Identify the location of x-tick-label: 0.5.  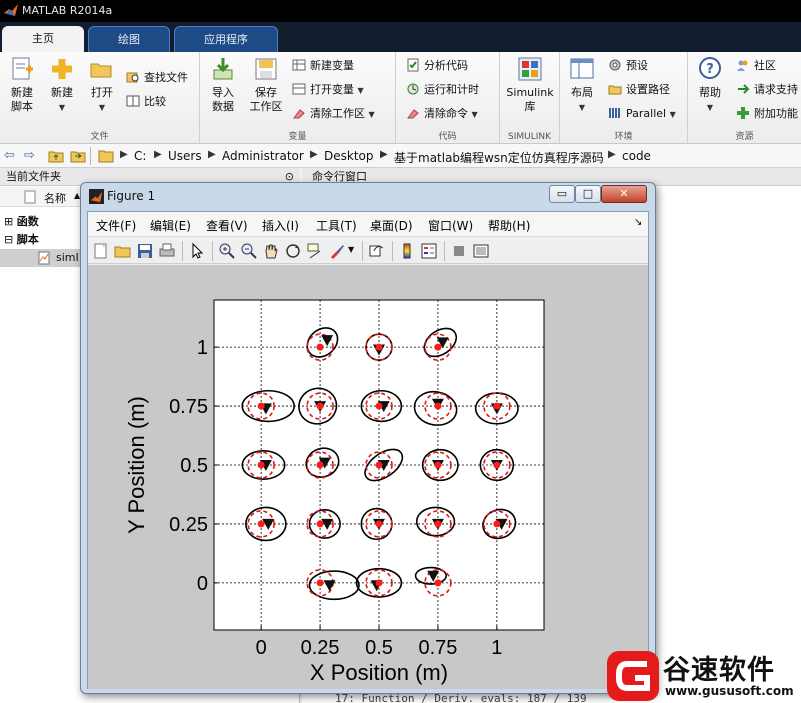
(379, 648).